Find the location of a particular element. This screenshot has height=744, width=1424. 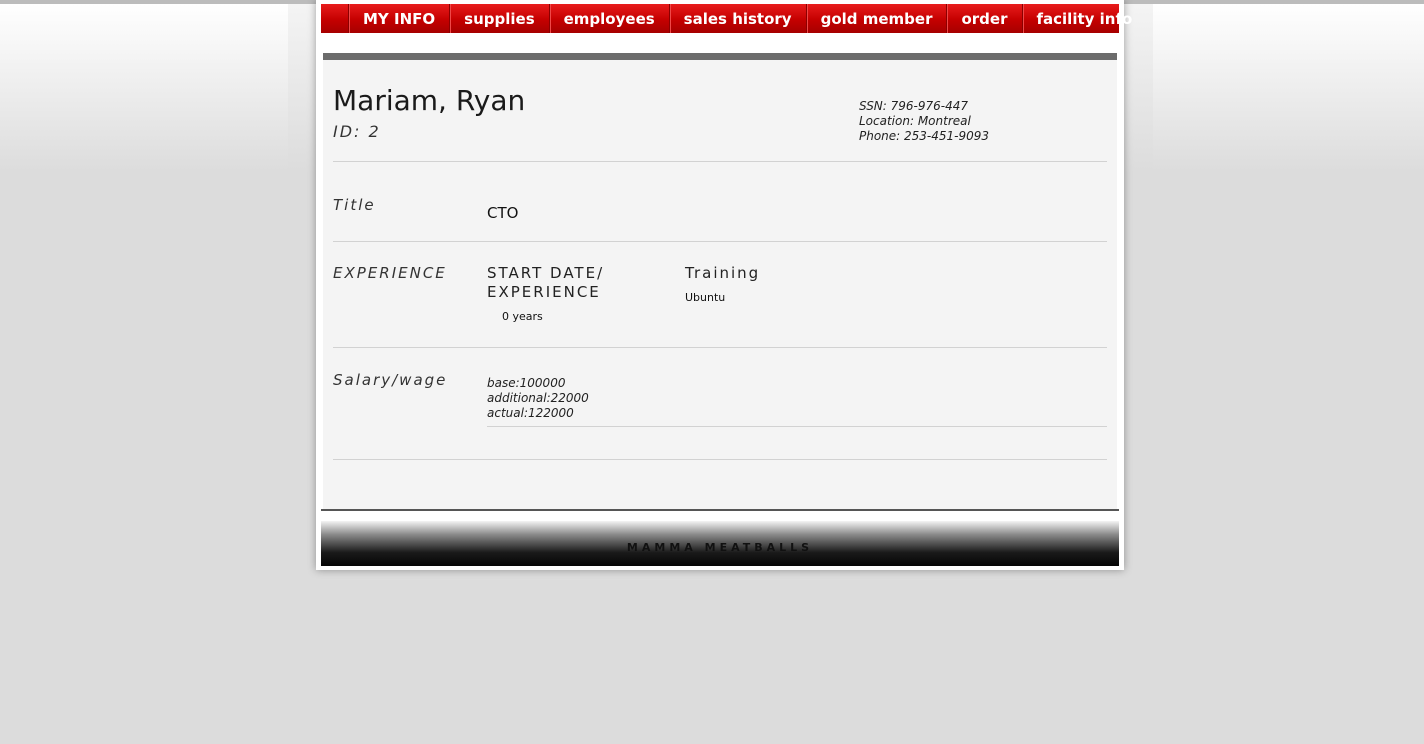

salary-actual: actual:122000 is located at coordinates (530, 413).